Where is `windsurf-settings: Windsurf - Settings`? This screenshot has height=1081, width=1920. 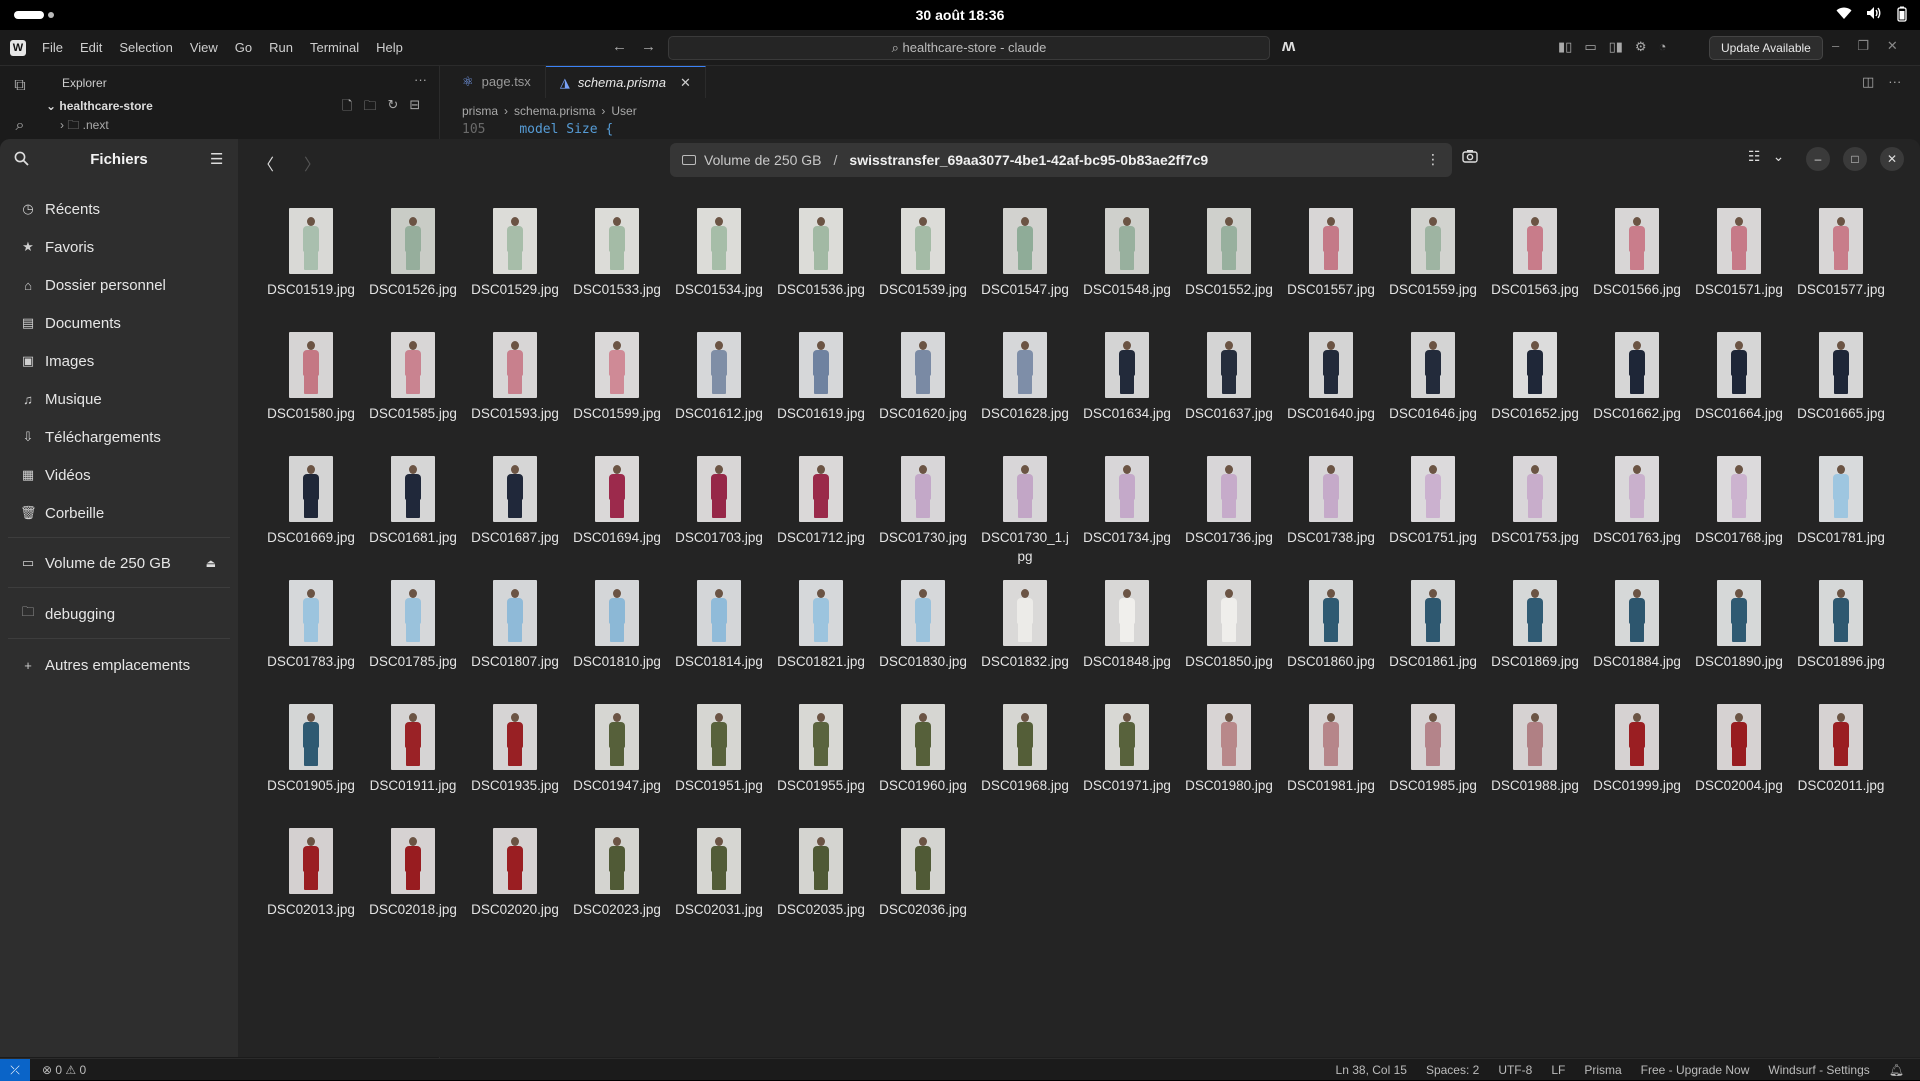 windsurf-settings: Windsurf - Settings is located at coordinates (1818, 1070).